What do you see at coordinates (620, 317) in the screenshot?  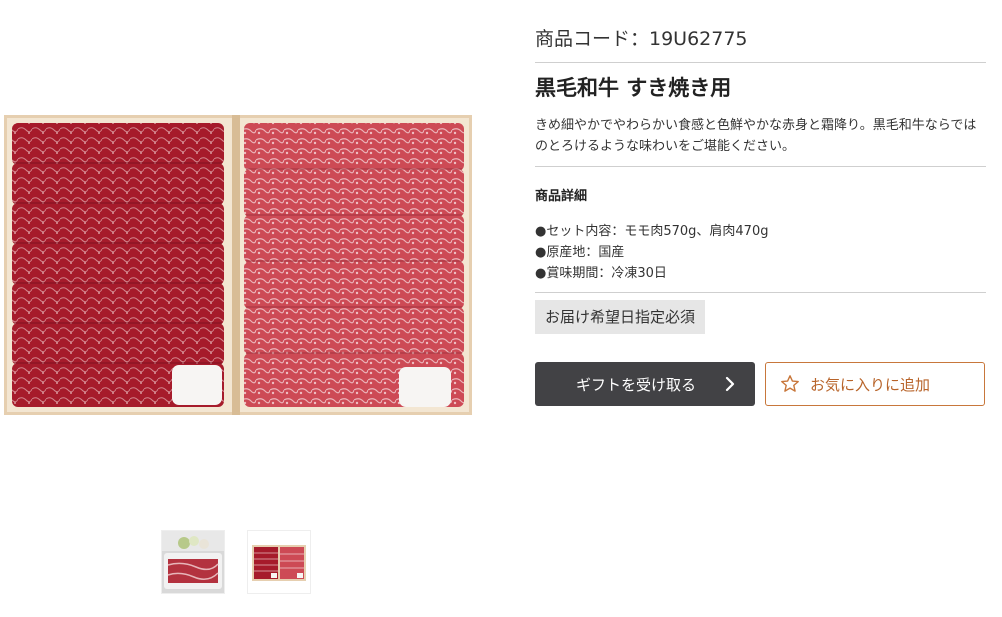 I see `delivery-date-required-badge: お届け希望日指定必須` at bounding box center [620, 317].